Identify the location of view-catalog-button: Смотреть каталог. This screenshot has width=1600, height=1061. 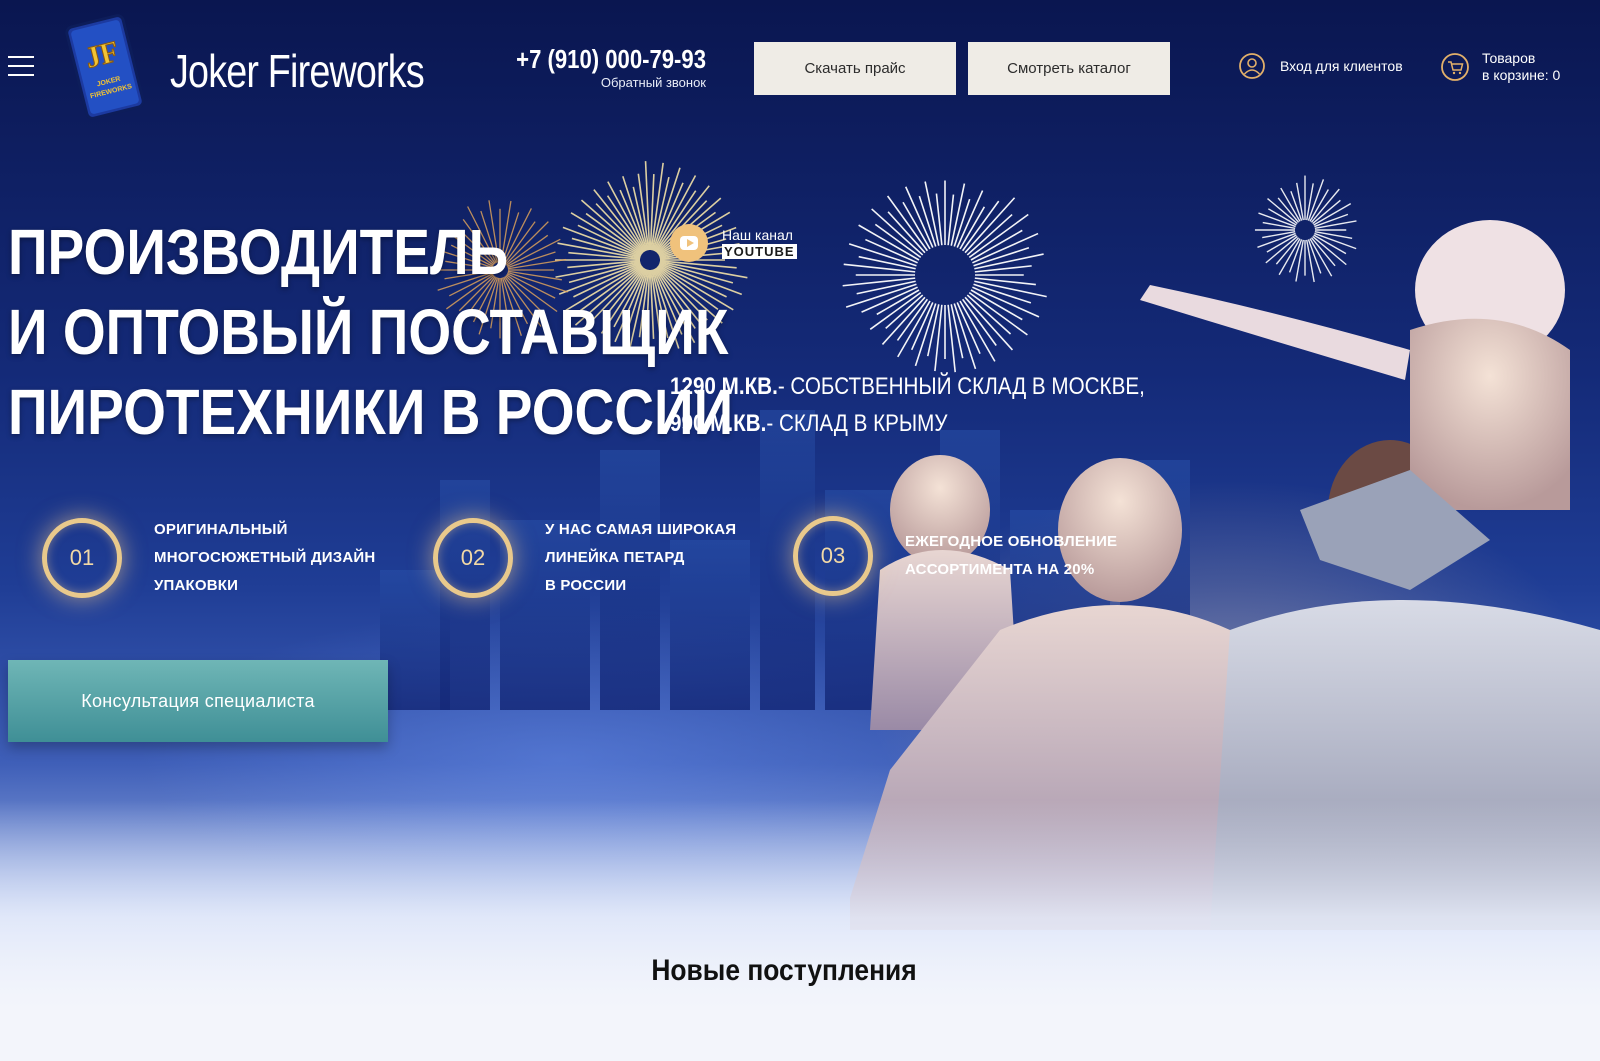
(1069, 68).